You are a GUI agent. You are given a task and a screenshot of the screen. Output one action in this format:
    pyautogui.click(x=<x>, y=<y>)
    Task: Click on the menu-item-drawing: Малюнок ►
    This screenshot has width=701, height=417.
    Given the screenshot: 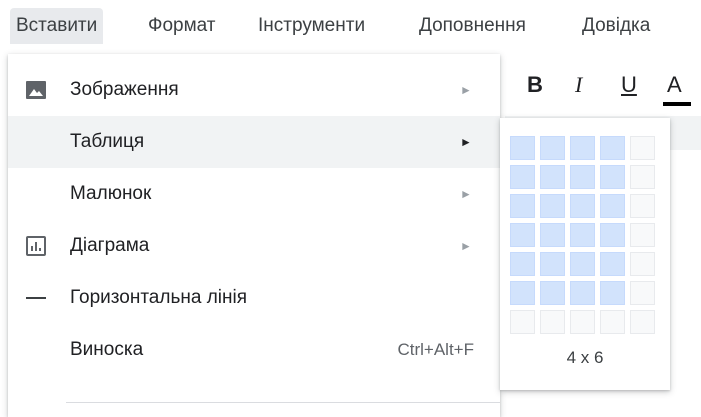 What is the action you would take?
    pyautogui.click(x=254, y=194)
    